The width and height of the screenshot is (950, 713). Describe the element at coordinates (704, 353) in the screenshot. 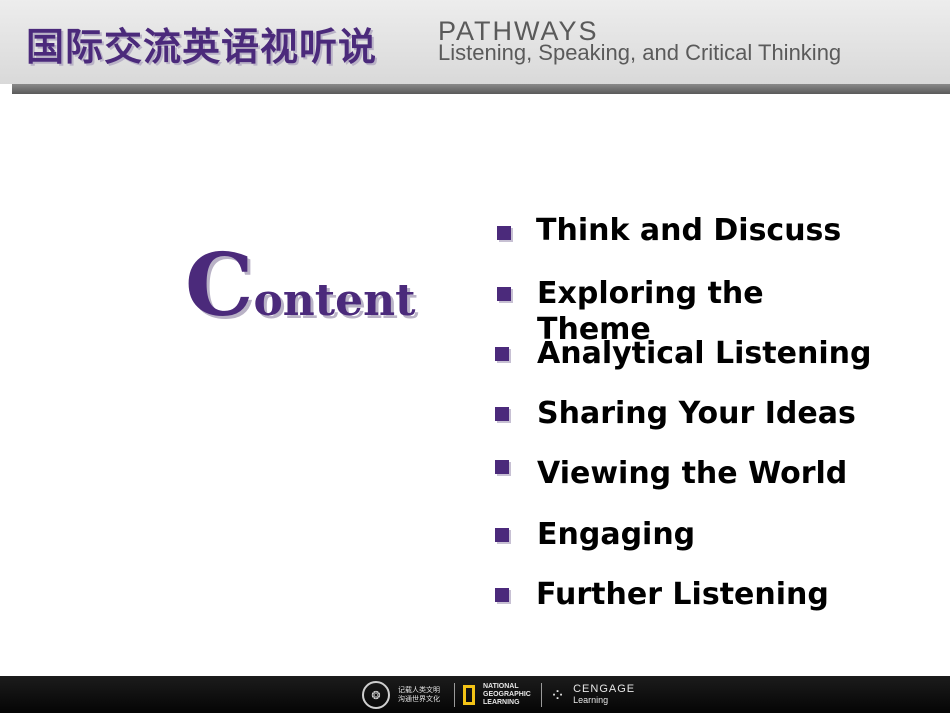

I see `menu-item-label: Analytical Listening` at that location.